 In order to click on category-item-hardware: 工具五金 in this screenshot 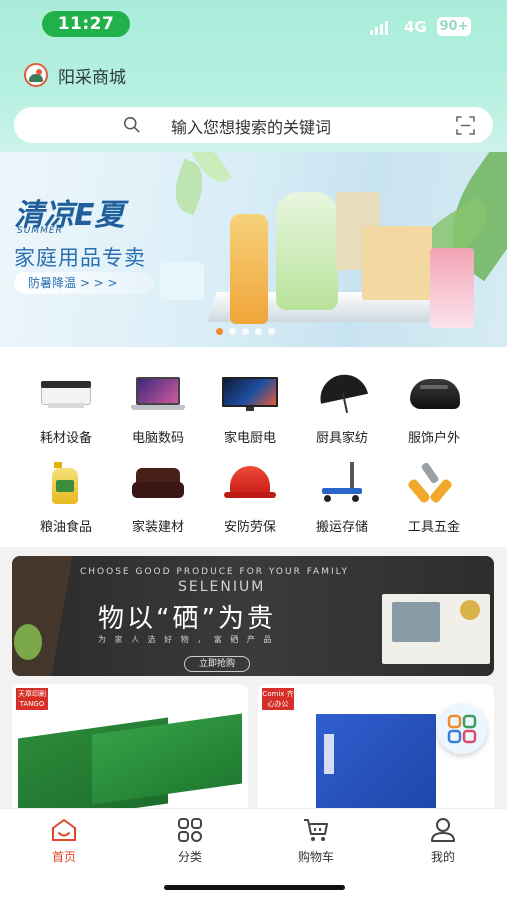, I will do `click(434, 498)`.